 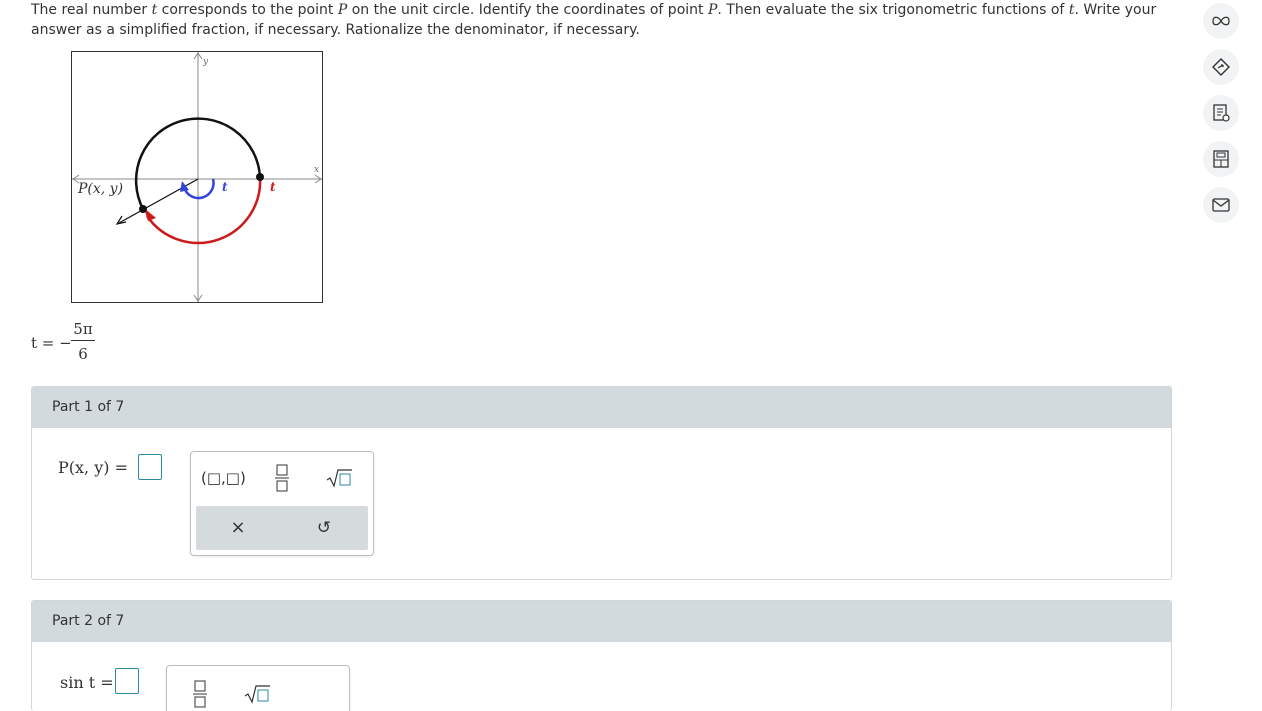 I want to click on t-equals-label: t = −, so click(x=51, y=343).